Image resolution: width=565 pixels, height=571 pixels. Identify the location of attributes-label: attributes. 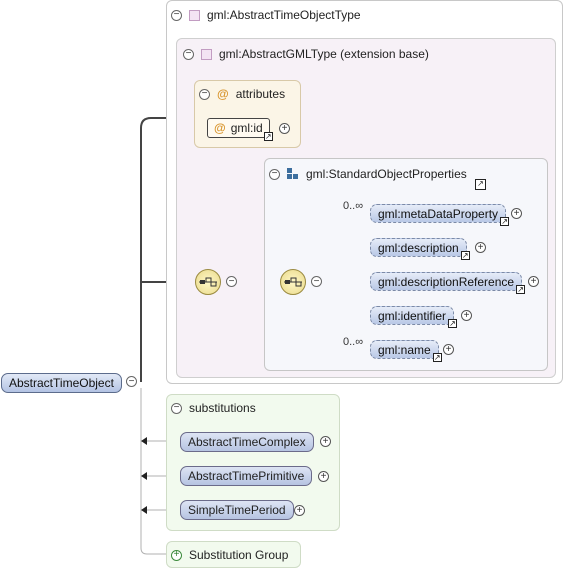
(260, 94).